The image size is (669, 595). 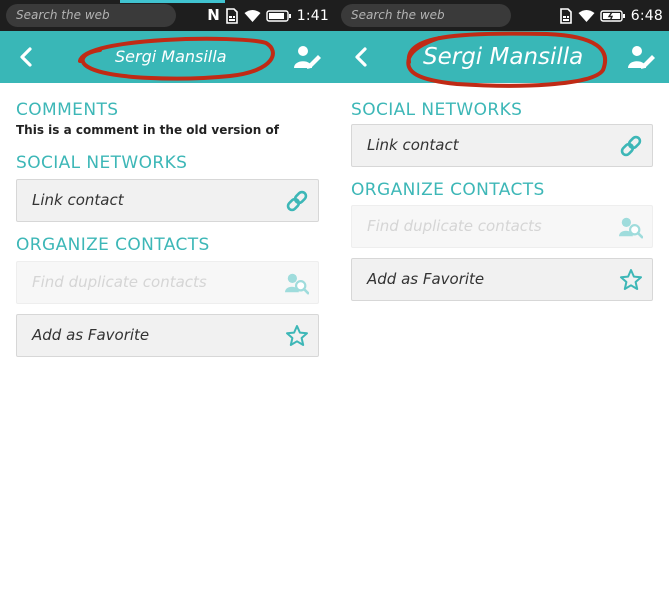 I want to click on nfc-icon: N, so click(x=213, y=15).